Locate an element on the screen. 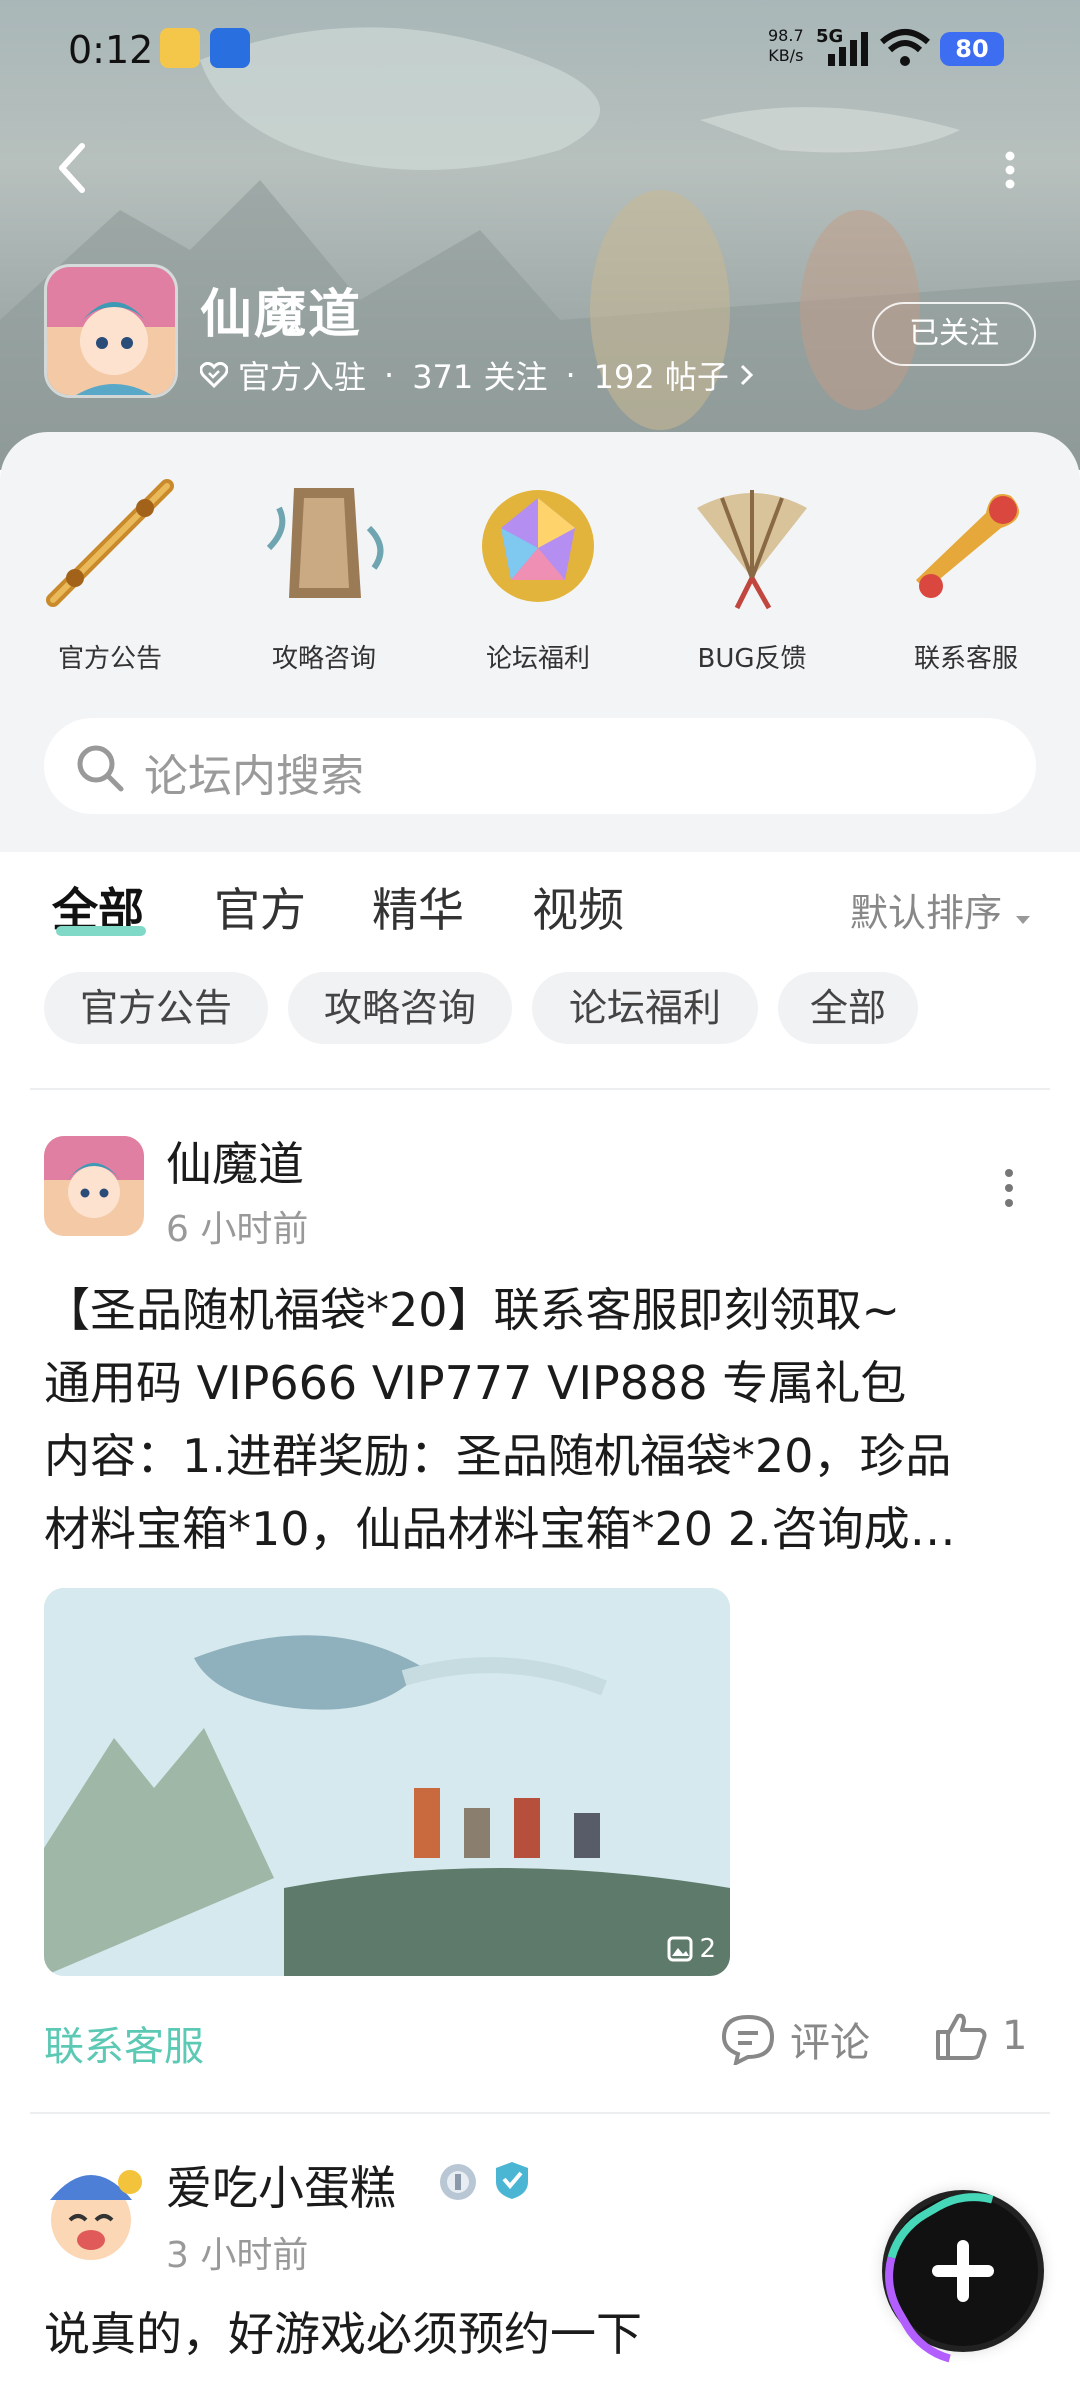  shortcut-label: 联系客服 is located at coordinates (965, 659).